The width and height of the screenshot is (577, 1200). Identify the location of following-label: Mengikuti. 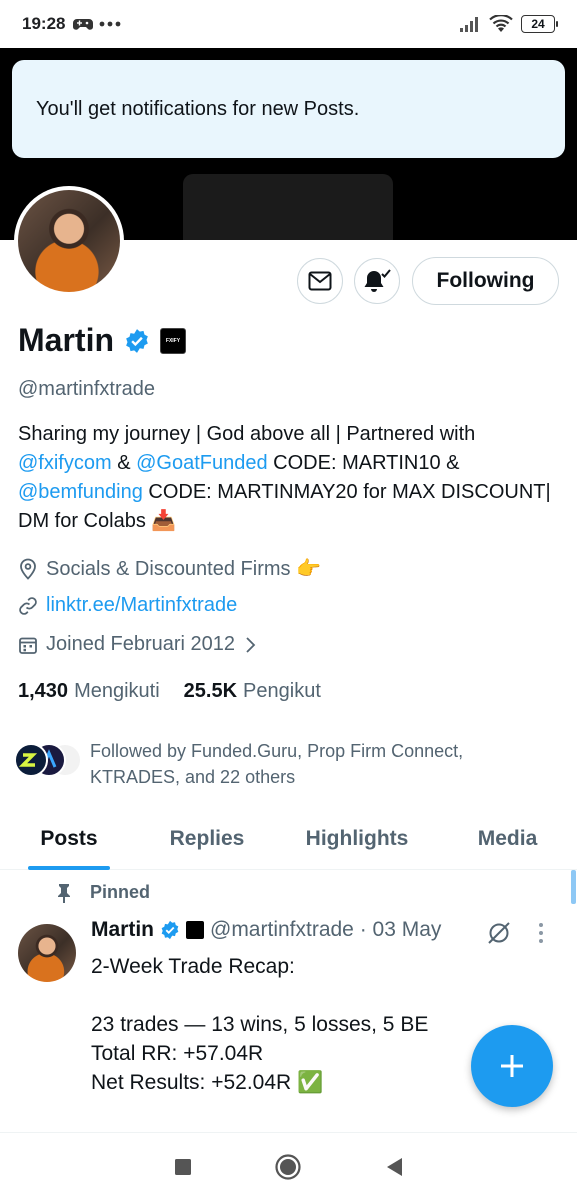
(117, 691).